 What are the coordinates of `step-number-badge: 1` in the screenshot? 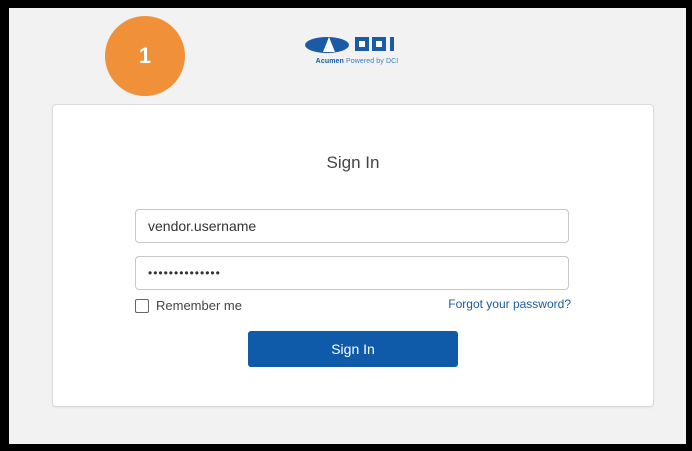 It's located at (145, 56).